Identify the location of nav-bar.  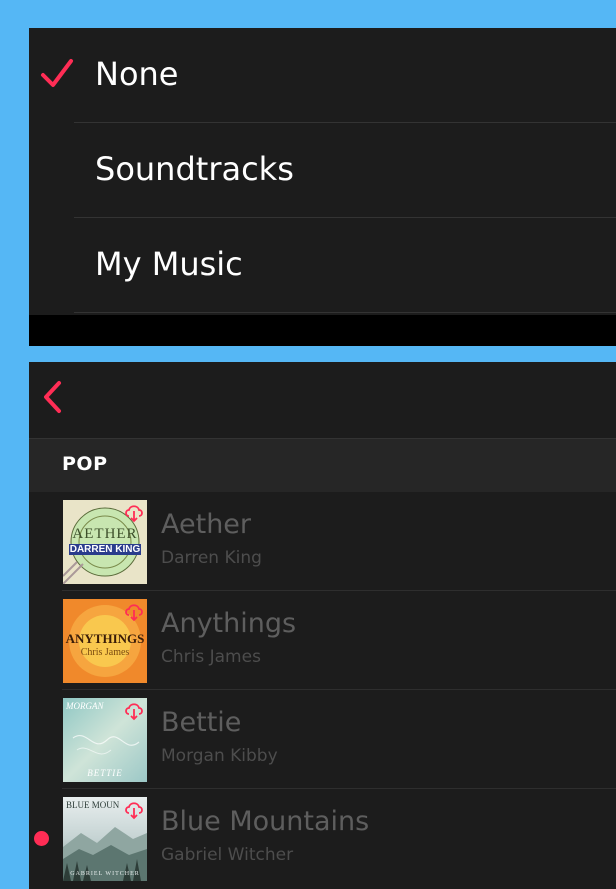
(322, 400).